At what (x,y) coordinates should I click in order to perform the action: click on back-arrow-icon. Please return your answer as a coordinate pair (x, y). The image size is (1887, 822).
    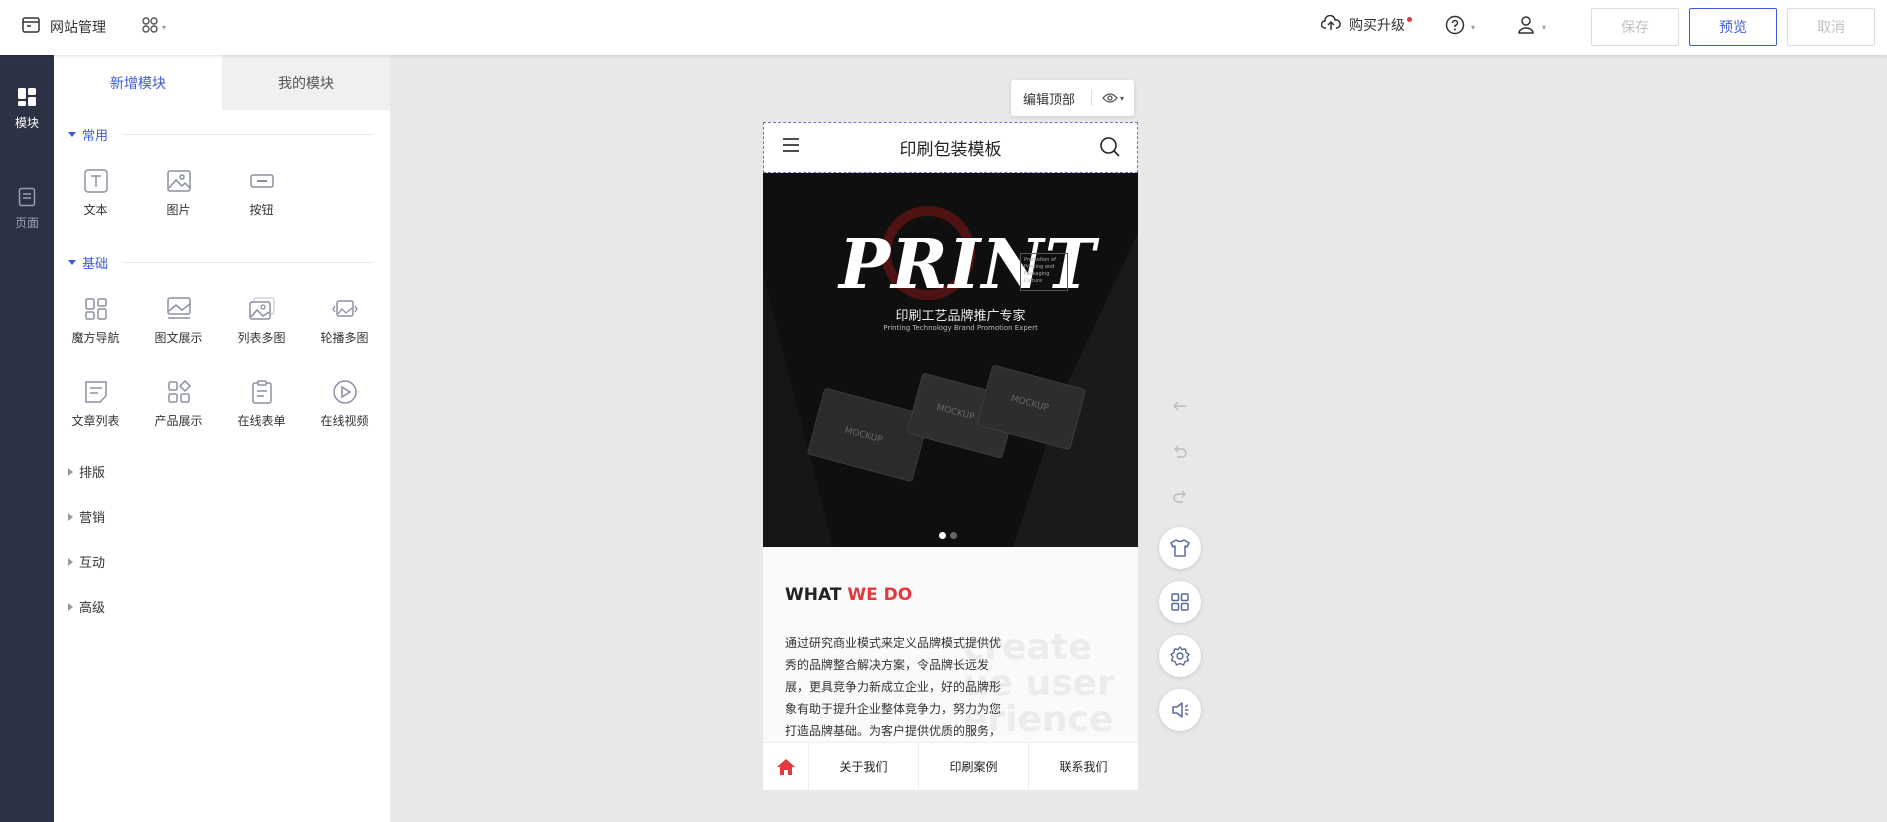
    Looking at the image, I should click on (1180, 406).